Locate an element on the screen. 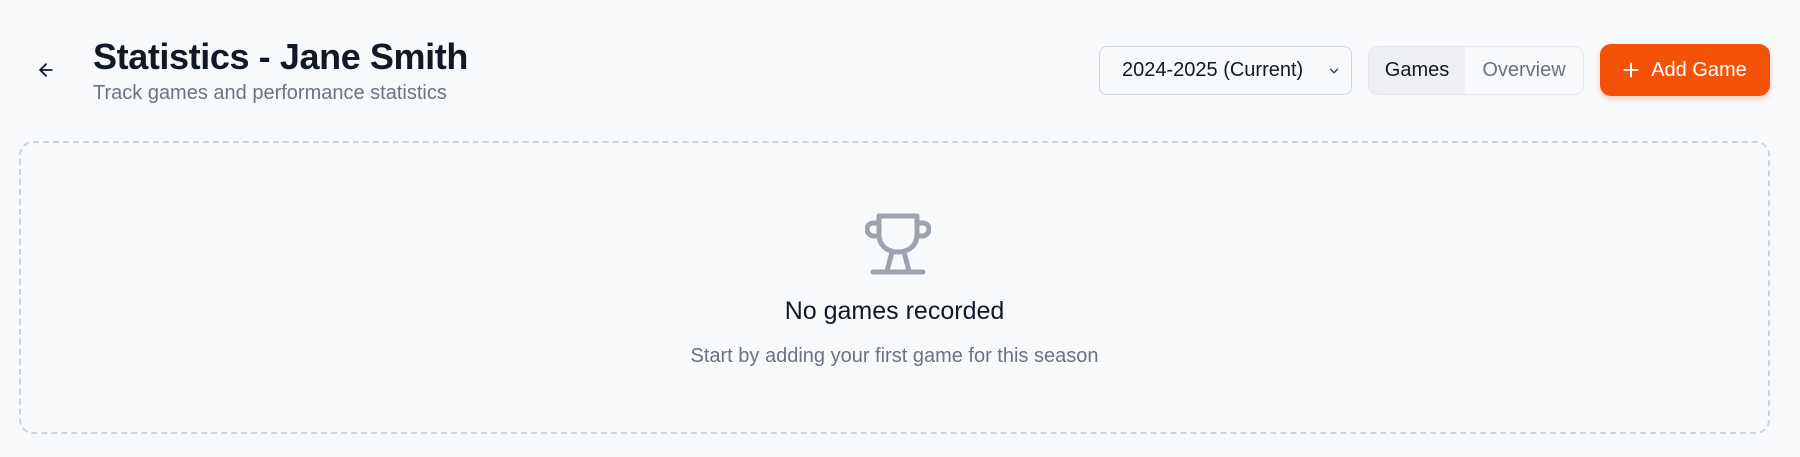 The width and height of the screenshot is (1800, 457). season-select: 2024-2025 (Current) is located at coordinates (1225, 70).